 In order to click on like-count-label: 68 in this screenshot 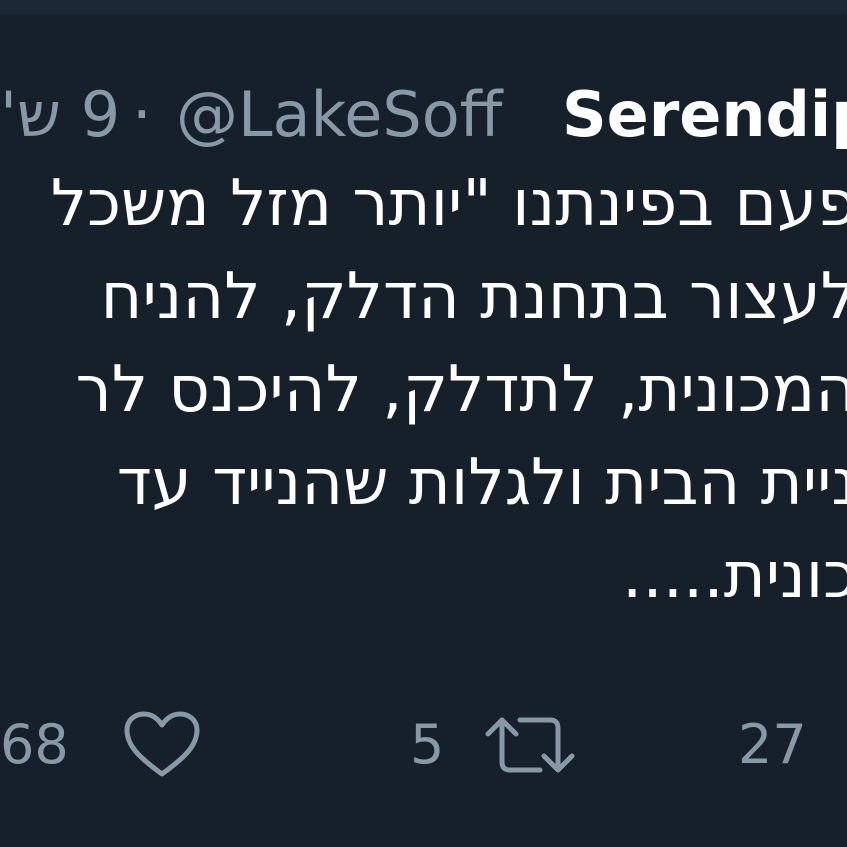, I will do `click(34, 744)`.